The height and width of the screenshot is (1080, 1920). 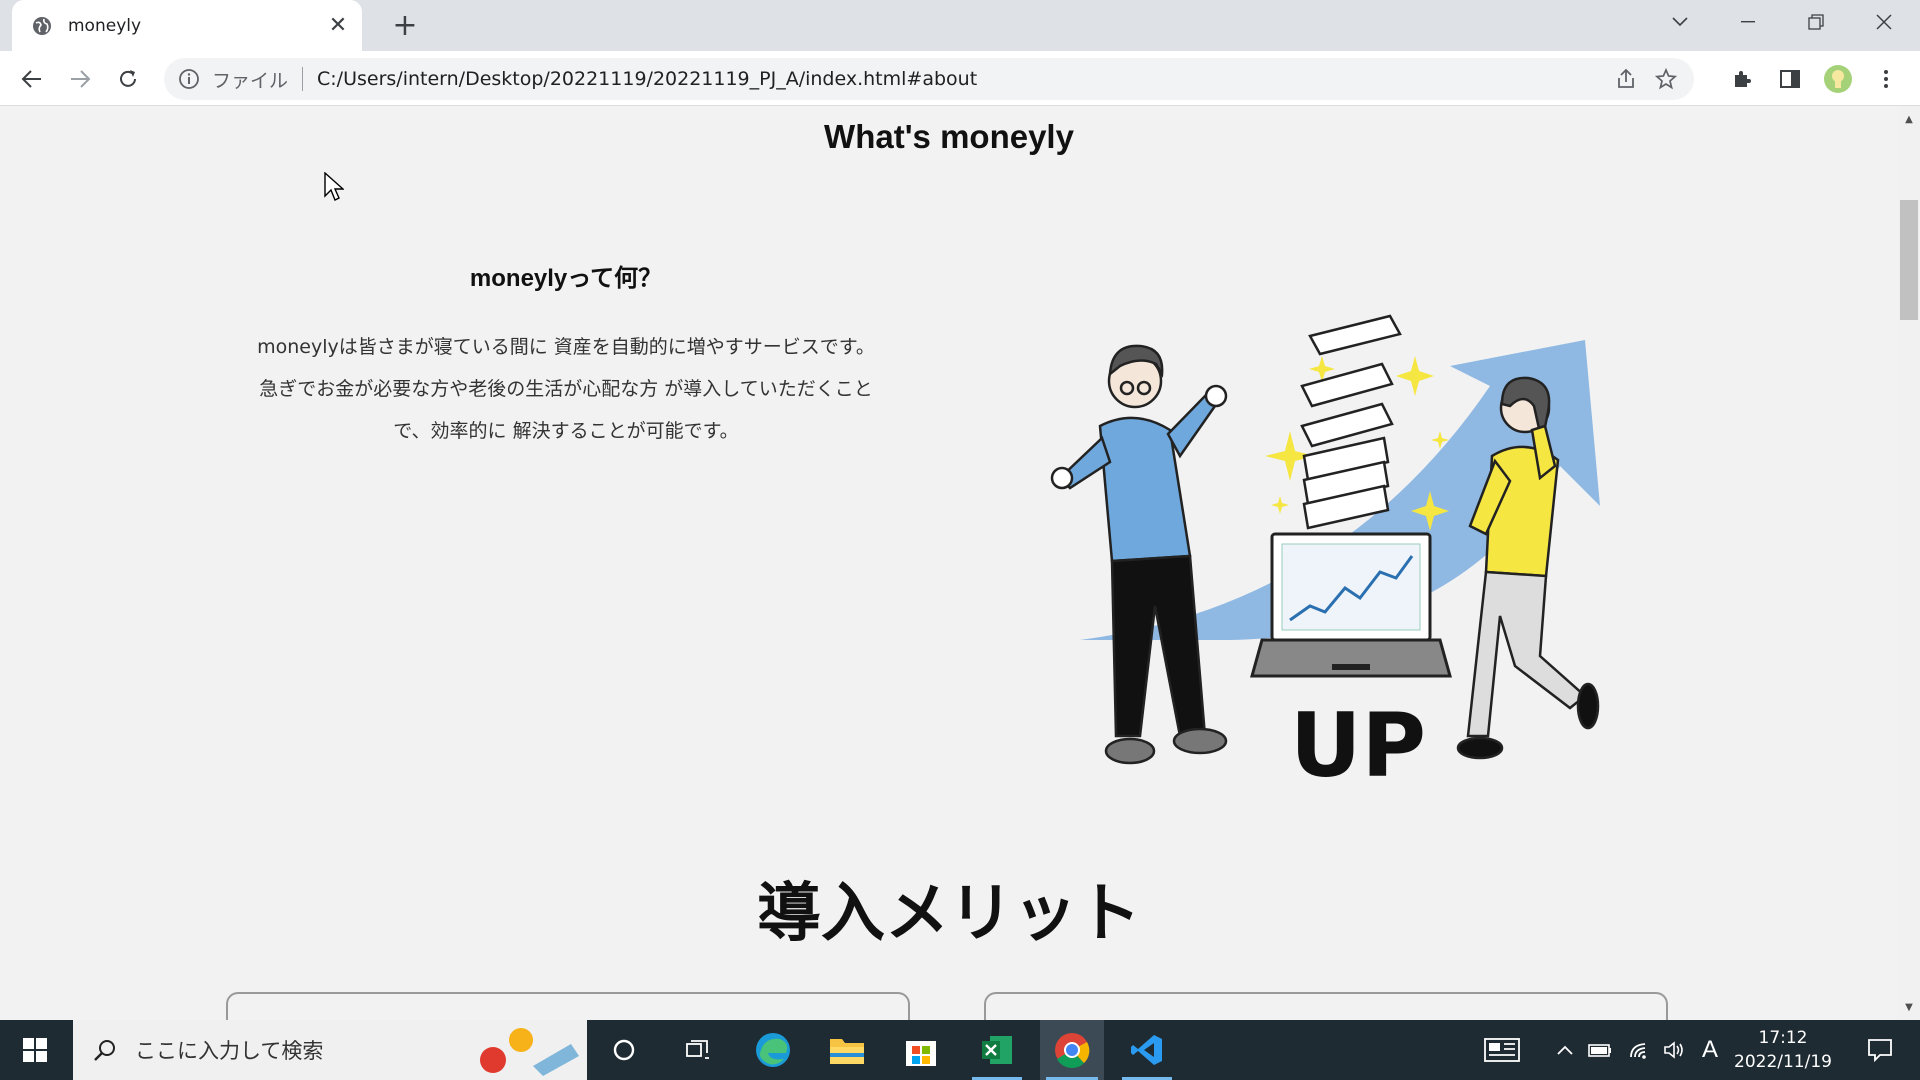 I want to click on taskbar-clock: 17:12 2022/11/19, so click(x=1783, y=1050).